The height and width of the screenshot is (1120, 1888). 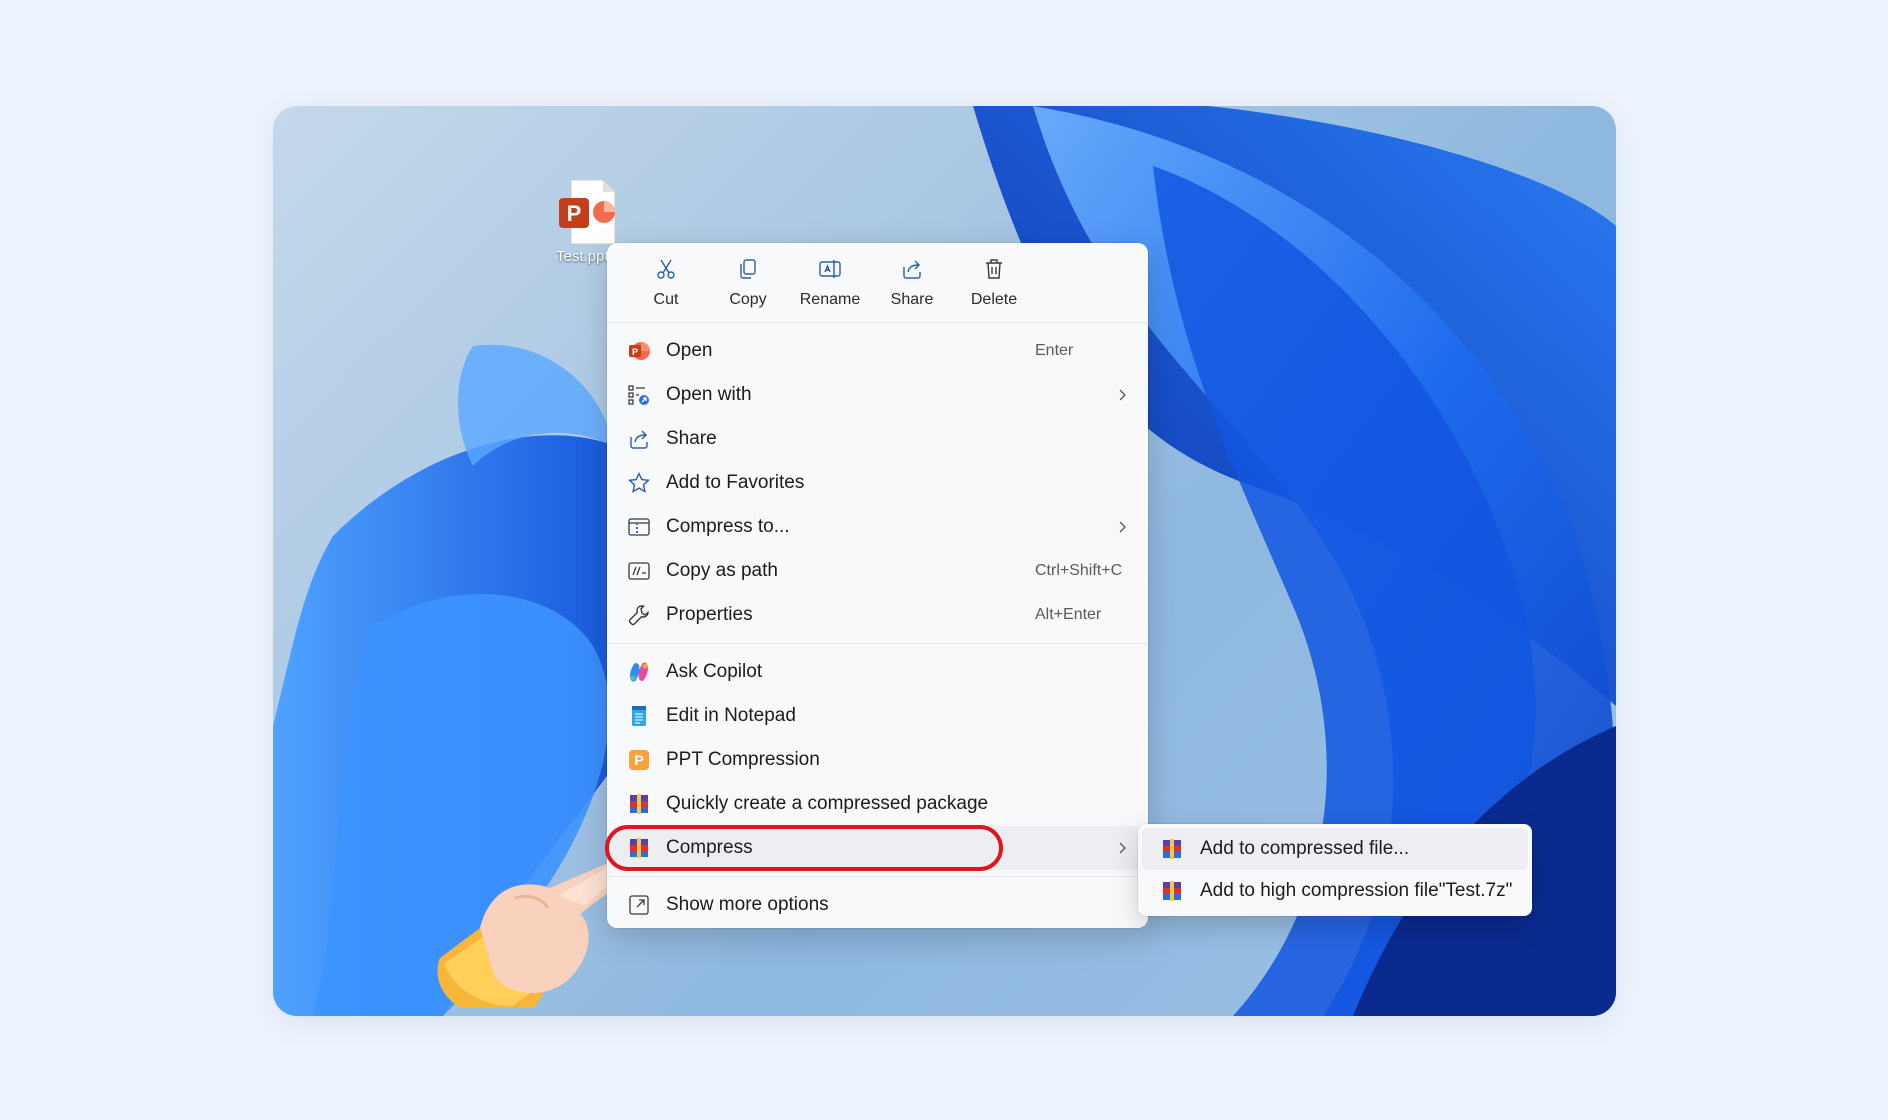 I want to click on menu-item-copy-as-path-shortcut: Ctrl+Shift+C, so click(x=1079, y=570).